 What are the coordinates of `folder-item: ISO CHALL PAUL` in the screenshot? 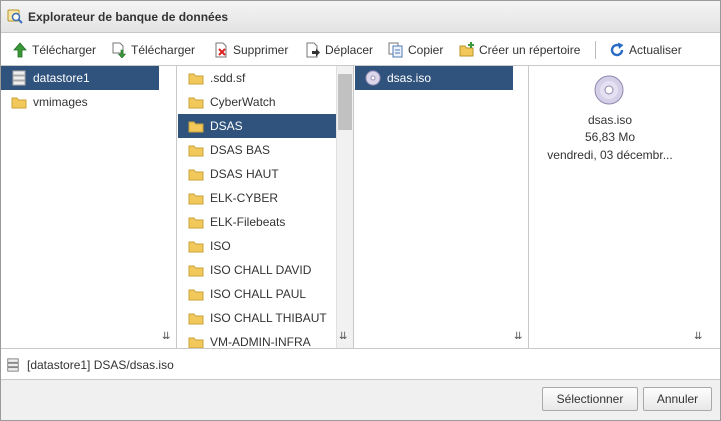 It's located at (257, 294).